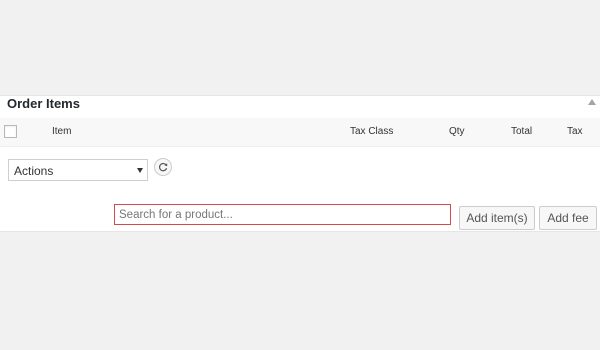  What do you see at coordinates (34, 171) in the screenshot?
I see `actions-select-label: Actions` at bounding box center [34, 171].